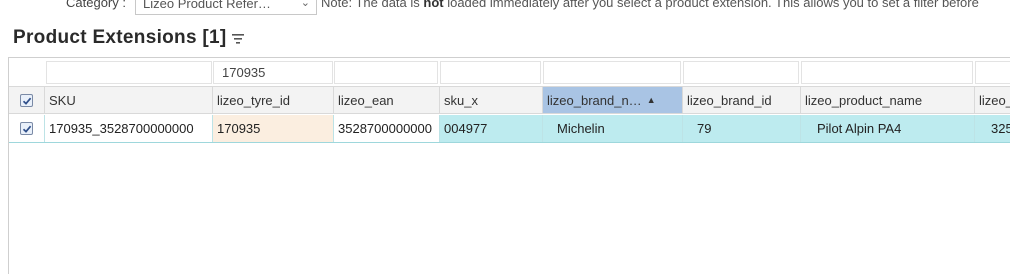 The width and height of the screenshot is (1010, 274). Describe the element at coordinates (273, 128) in the screenshot. I see `cell-lizeo-tyre-id: 170935` at that location.